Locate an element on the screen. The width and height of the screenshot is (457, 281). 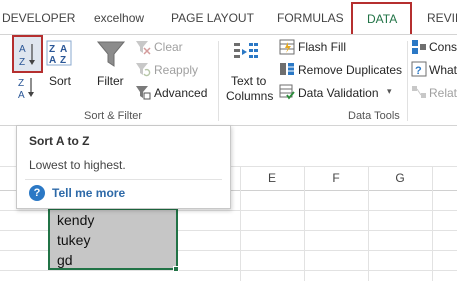
tooltip-title: Sort A to Z is located at coordinates (59, 141).